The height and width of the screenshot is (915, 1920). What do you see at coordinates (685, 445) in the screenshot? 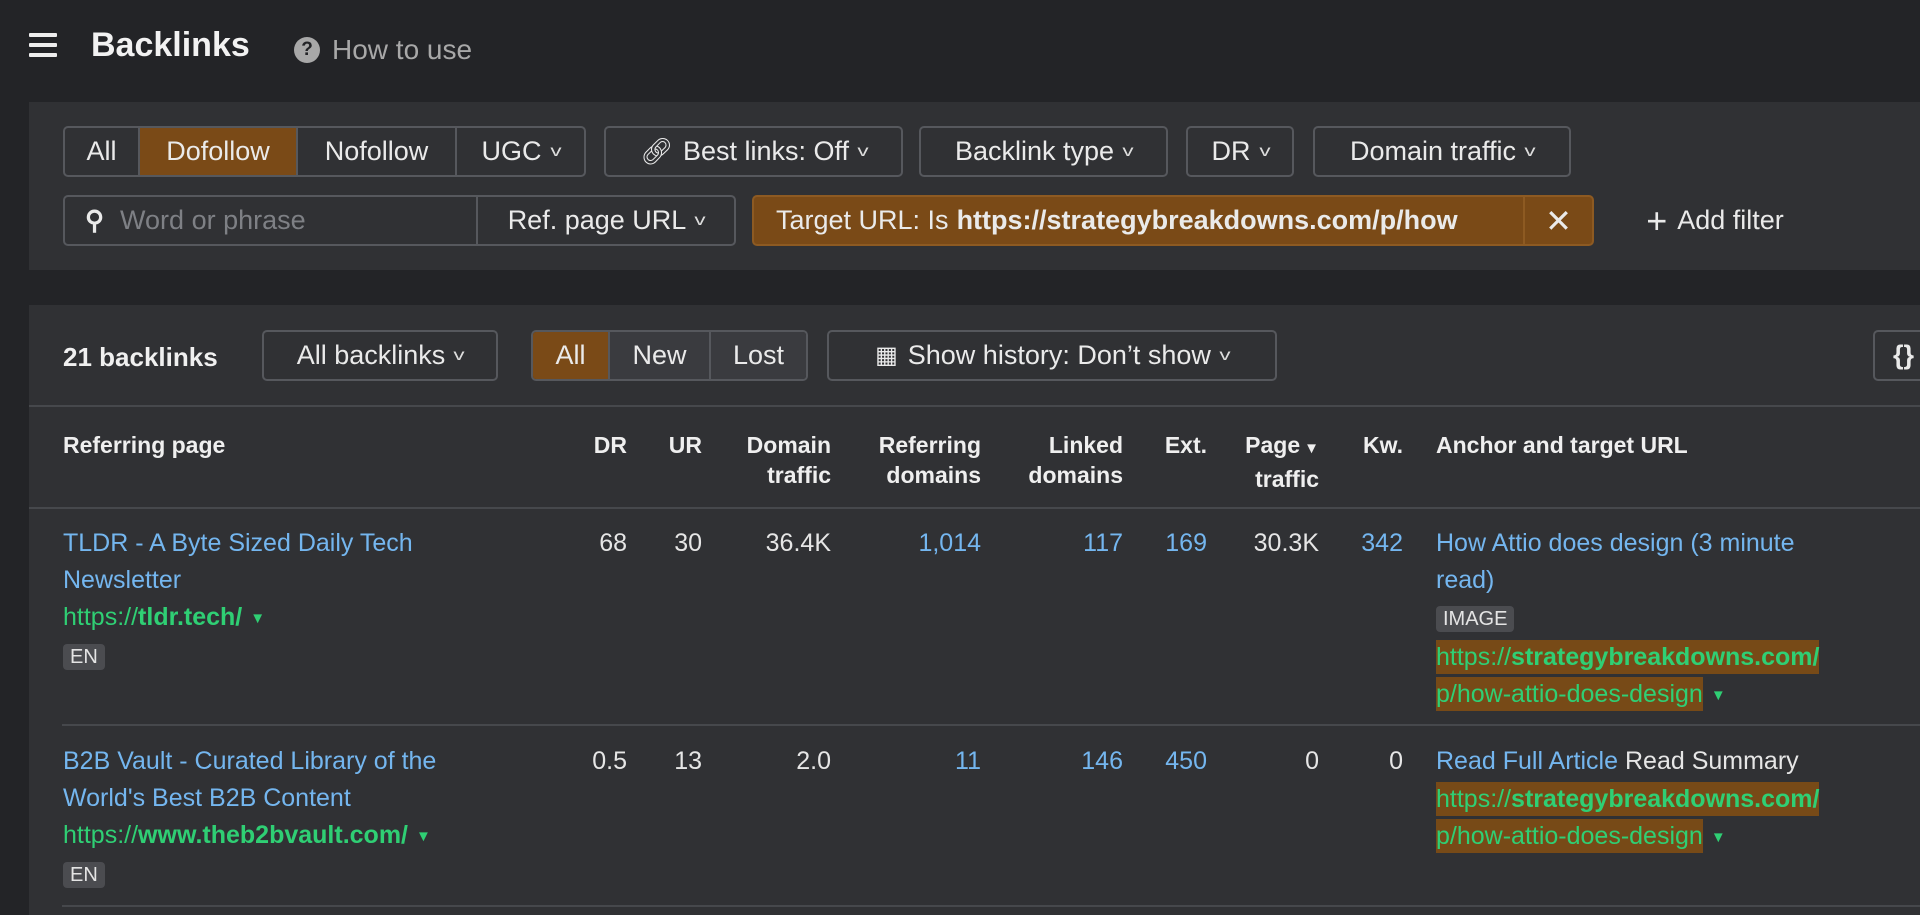
I see `col-ur: UR` at bounding box center [685, 445].